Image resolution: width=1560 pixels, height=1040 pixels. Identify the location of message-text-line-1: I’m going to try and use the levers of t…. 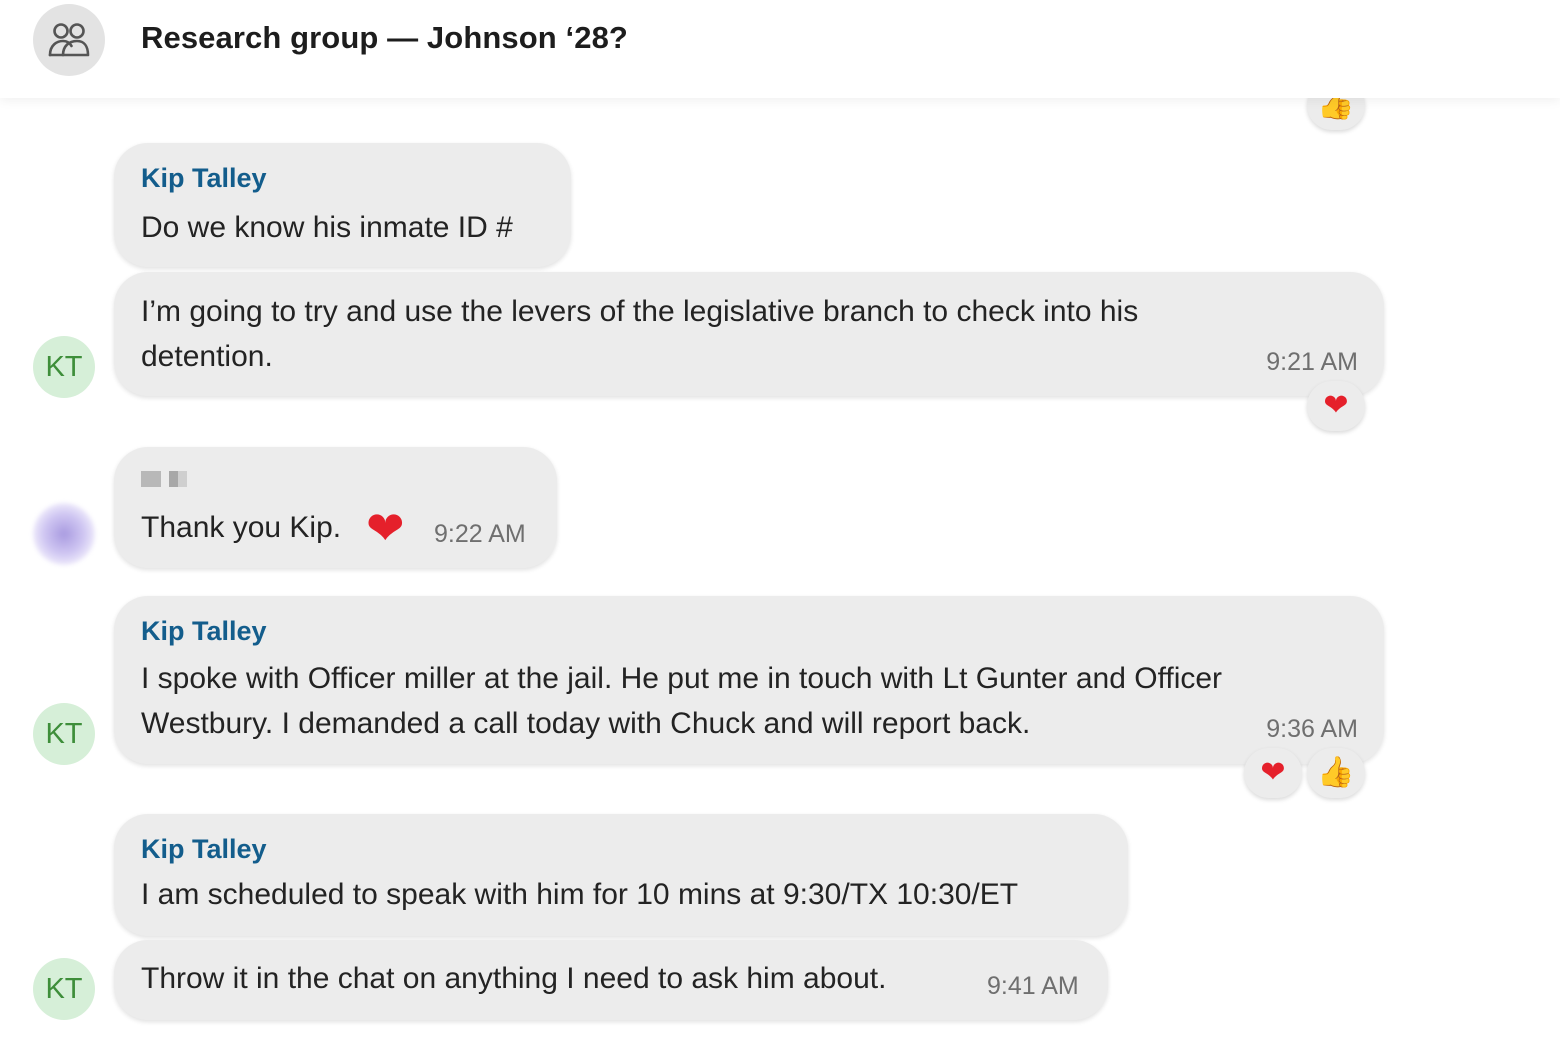
(640, 311).